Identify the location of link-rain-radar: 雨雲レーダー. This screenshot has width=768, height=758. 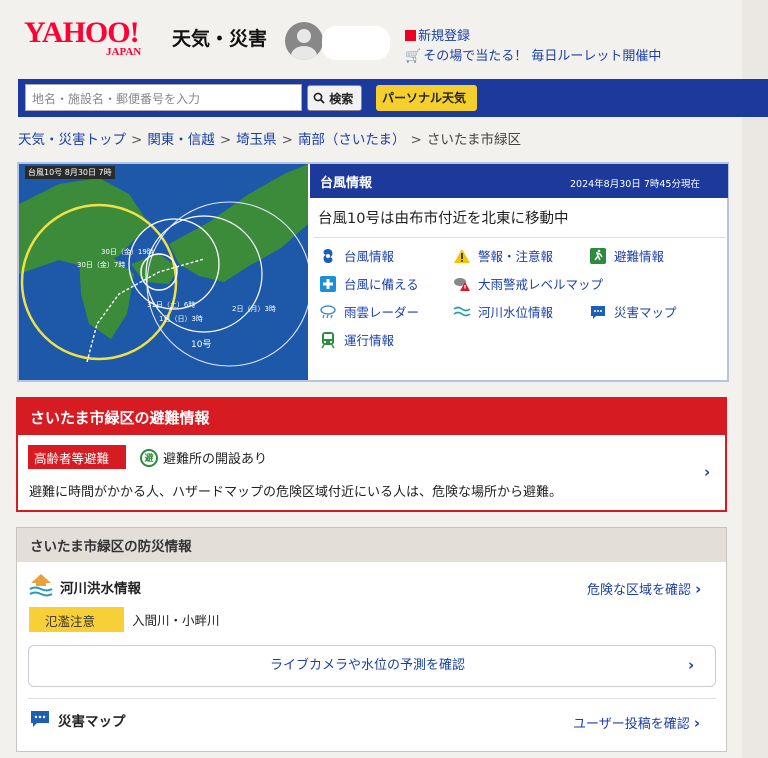
(368, 311).